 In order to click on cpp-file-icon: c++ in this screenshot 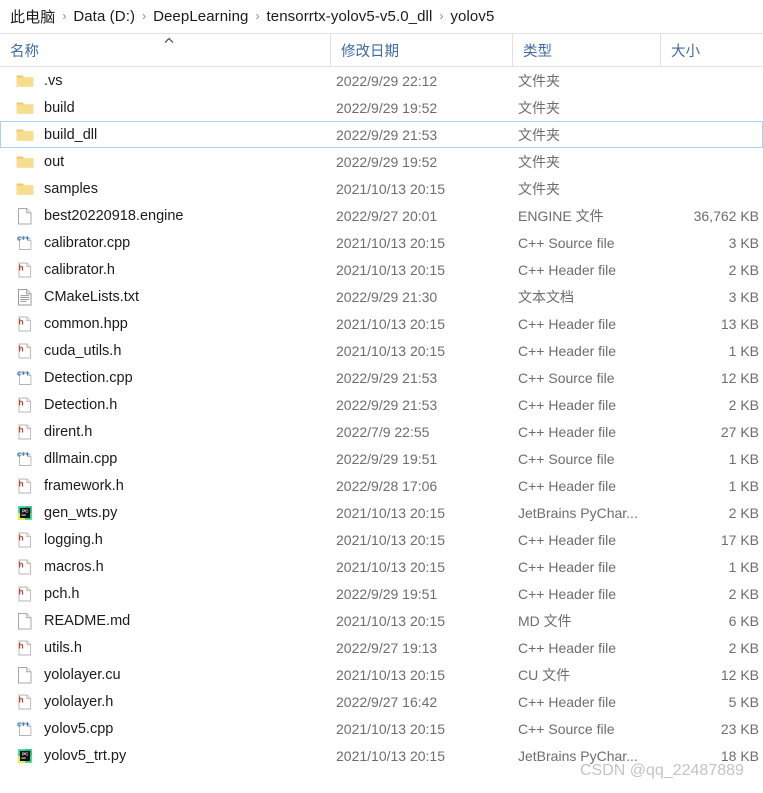, I will do `click(25, 378)`.